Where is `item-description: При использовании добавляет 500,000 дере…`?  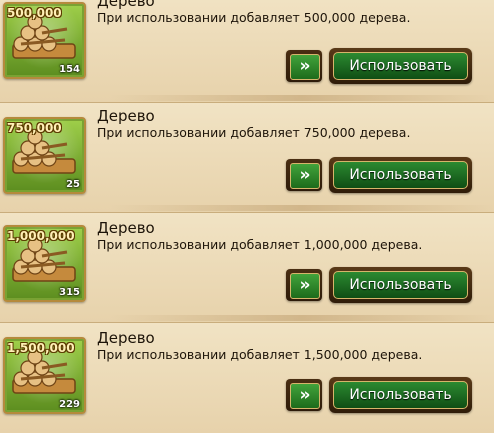
item-description: При использовании добавляет 500,000 дере… is located at coordinates (254, 17).